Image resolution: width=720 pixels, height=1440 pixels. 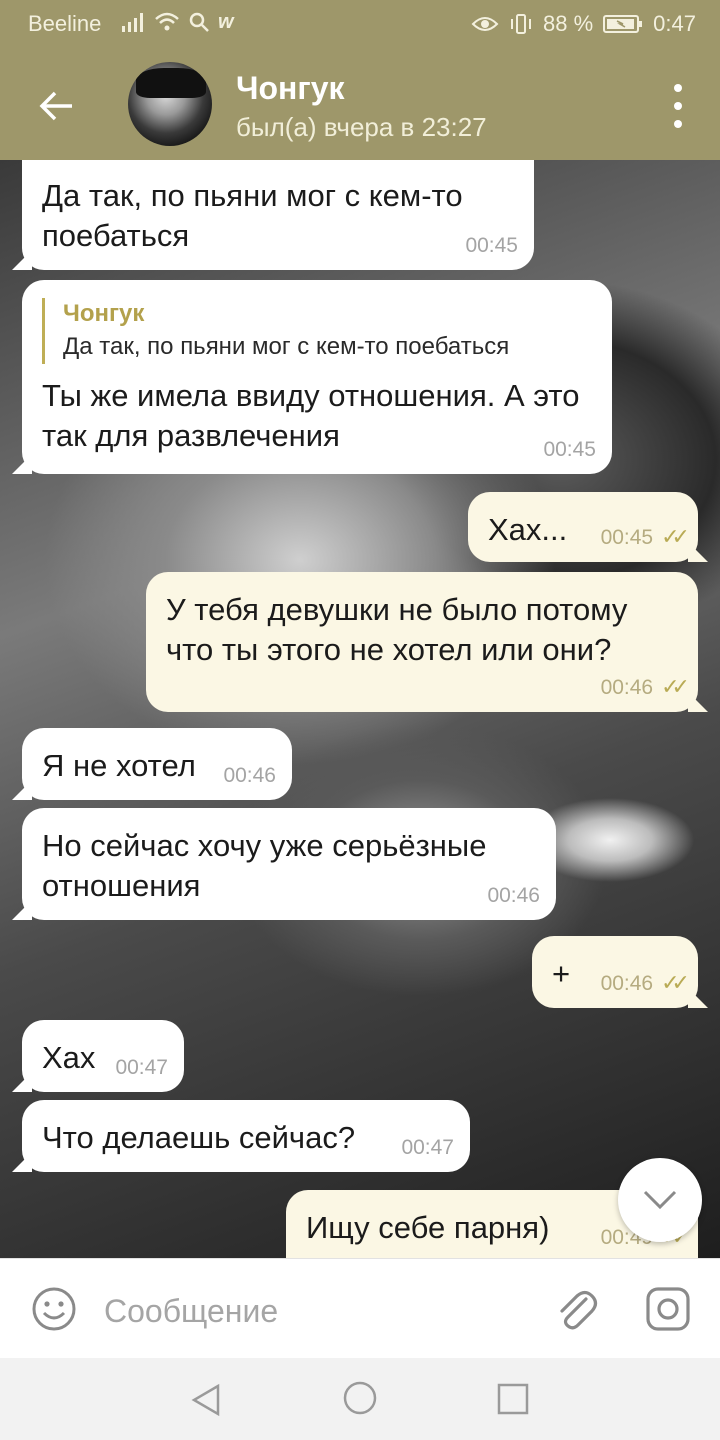 What do you see at coordinates (226, 22) in the screenshot?
I see `w-app-icon: w` at bounding box center [226, 22].